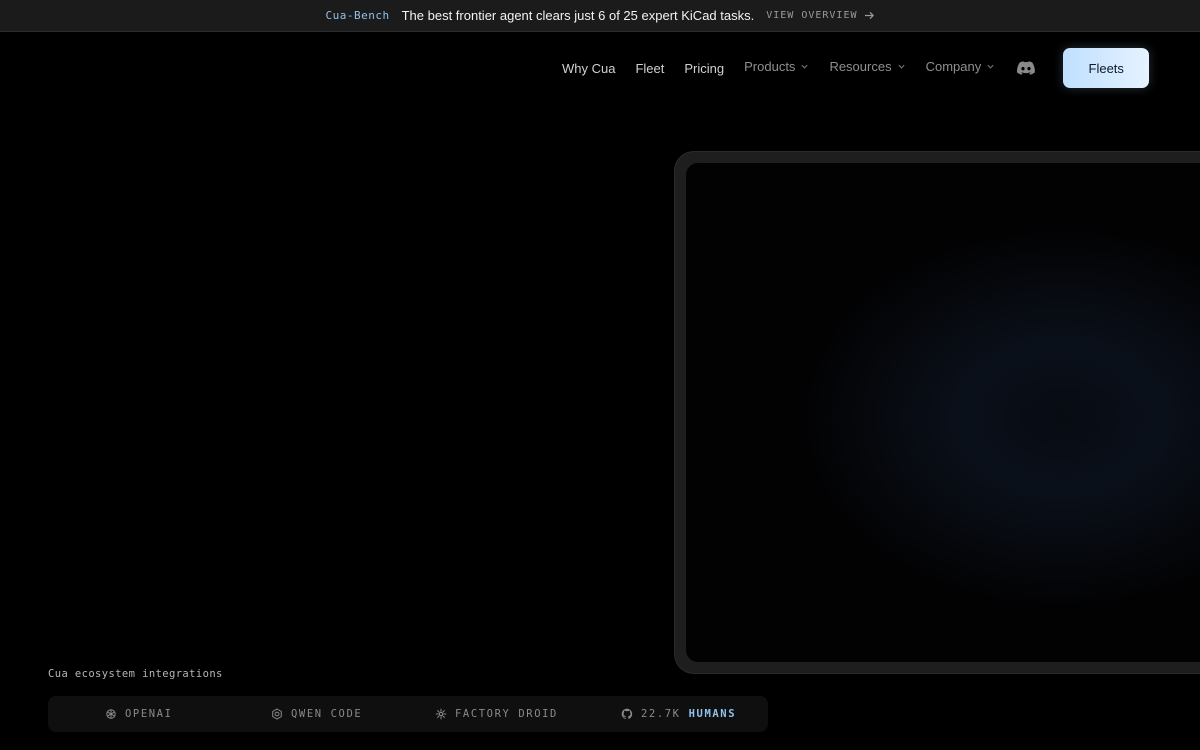 The height and width of the screenshot is (750, 1200). What do you see at coordinates (627, 714) in the screenshot?
I see `github-icon` at bounding box center [627, 714].